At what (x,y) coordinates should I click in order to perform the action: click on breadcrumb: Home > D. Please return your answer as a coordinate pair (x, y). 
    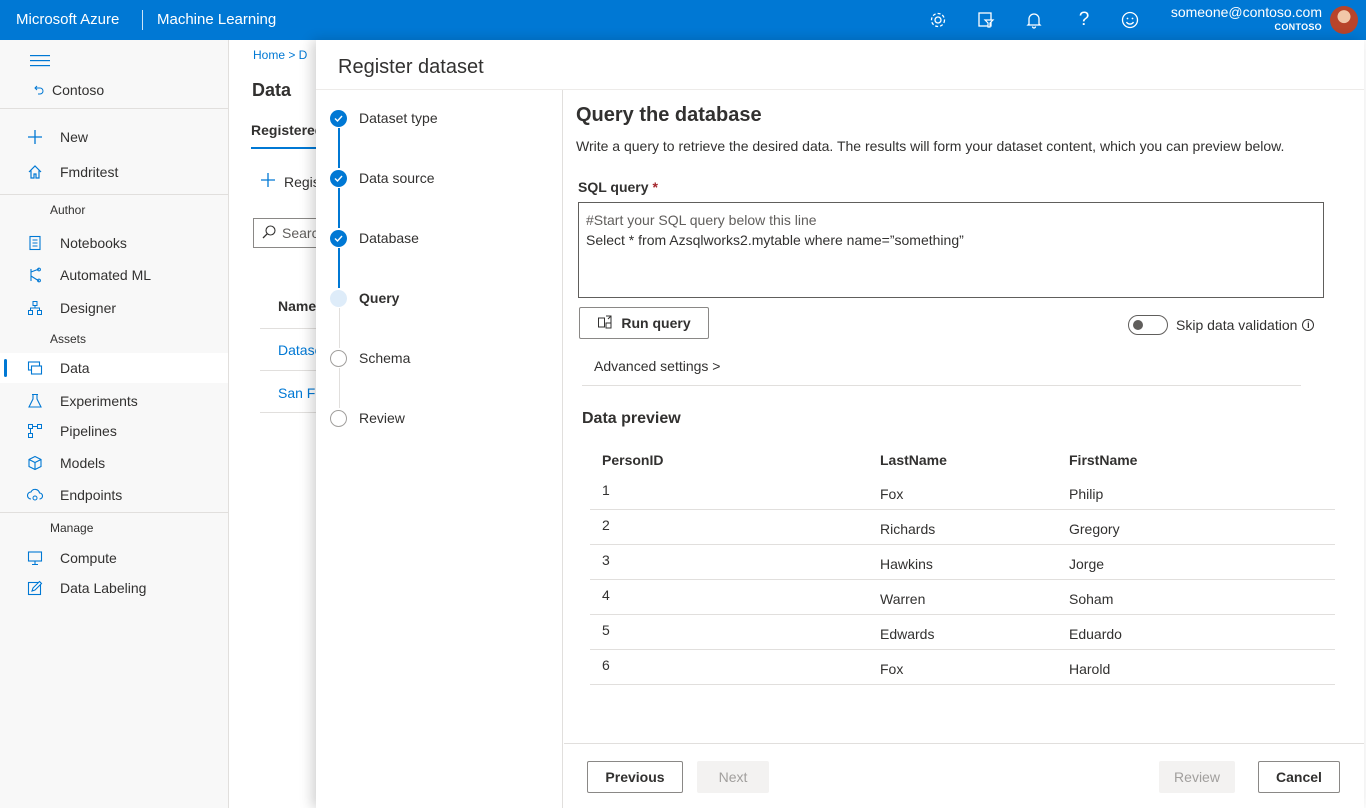
    Looking at the image, I should click on (280, 55).